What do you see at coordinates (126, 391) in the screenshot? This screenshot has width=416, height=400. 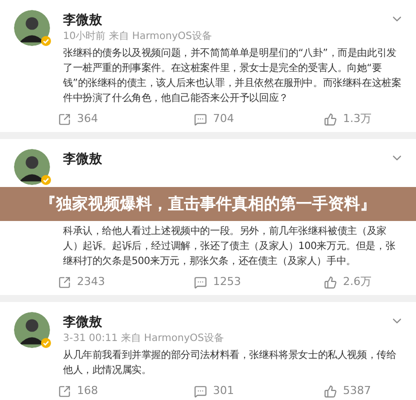 I see `repost-button: 168` at bounding box center [126, 391].